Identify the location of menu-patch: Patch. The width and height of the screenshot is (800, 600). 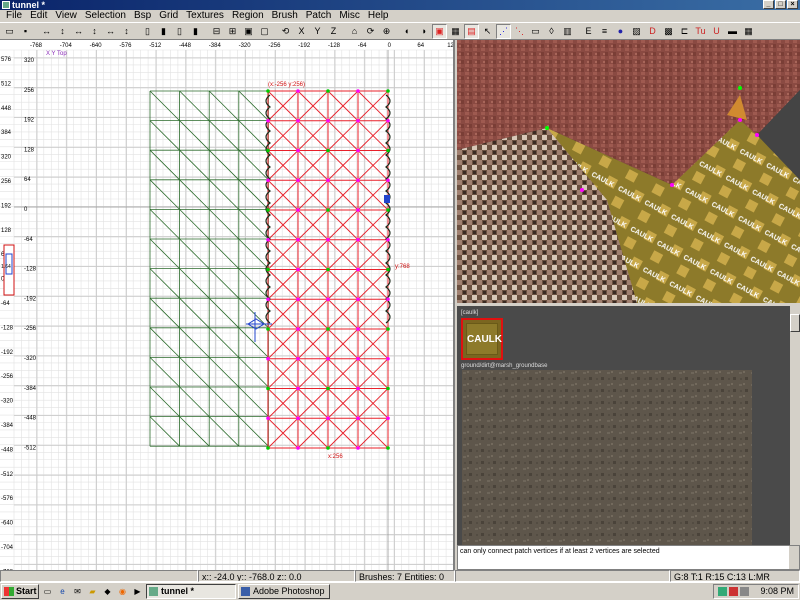
(319, 16).